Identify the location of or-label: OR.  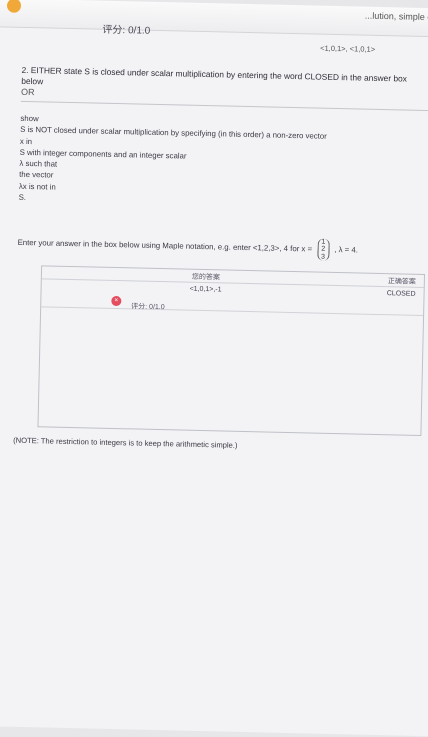
(27, 92).